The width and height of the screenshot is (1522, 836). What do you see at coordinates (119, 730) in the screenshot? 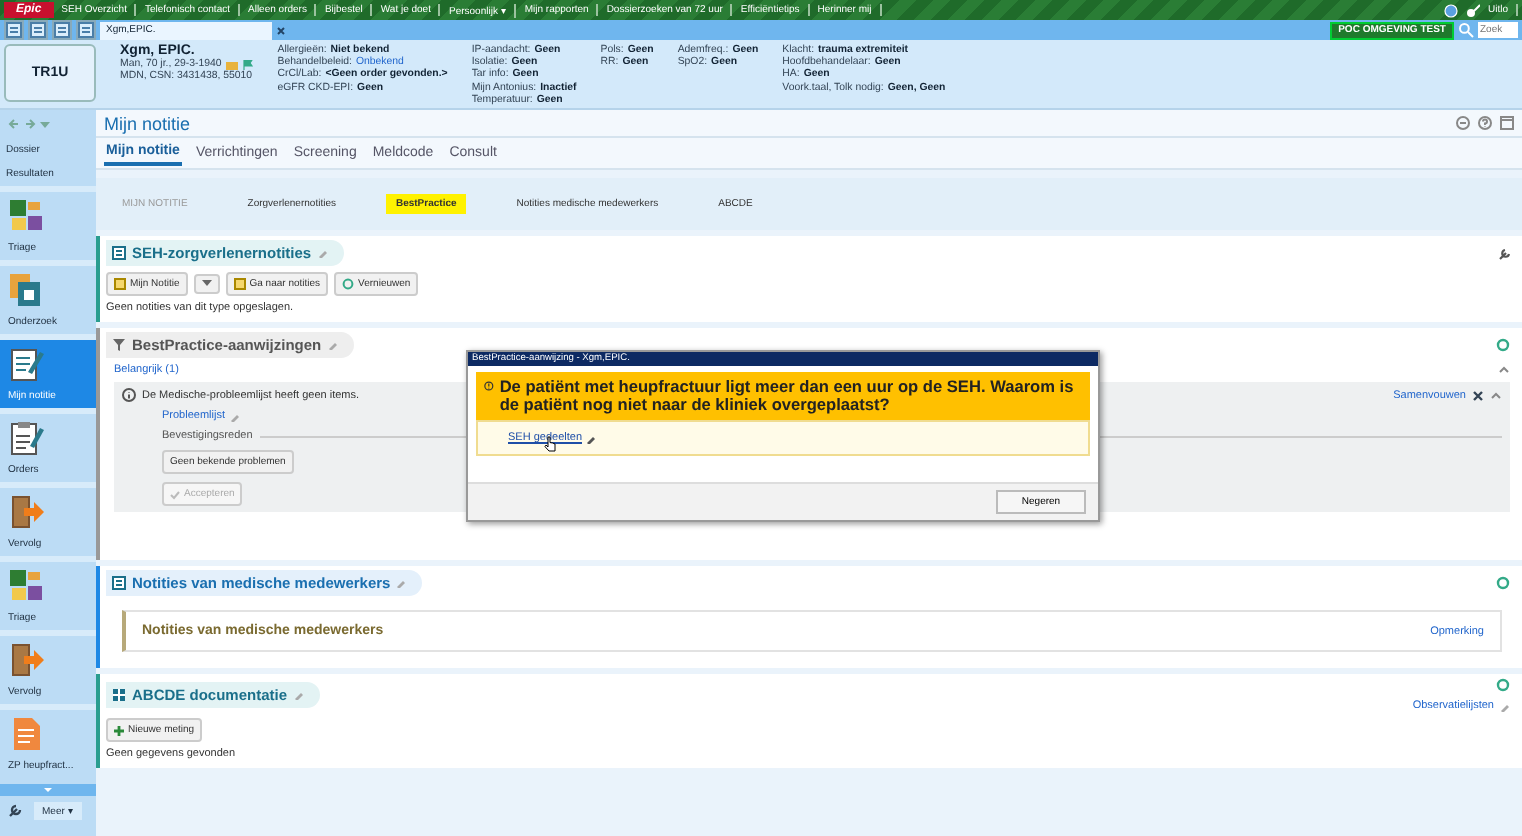
I see `plus-icon` at bounding box center [119, 730].